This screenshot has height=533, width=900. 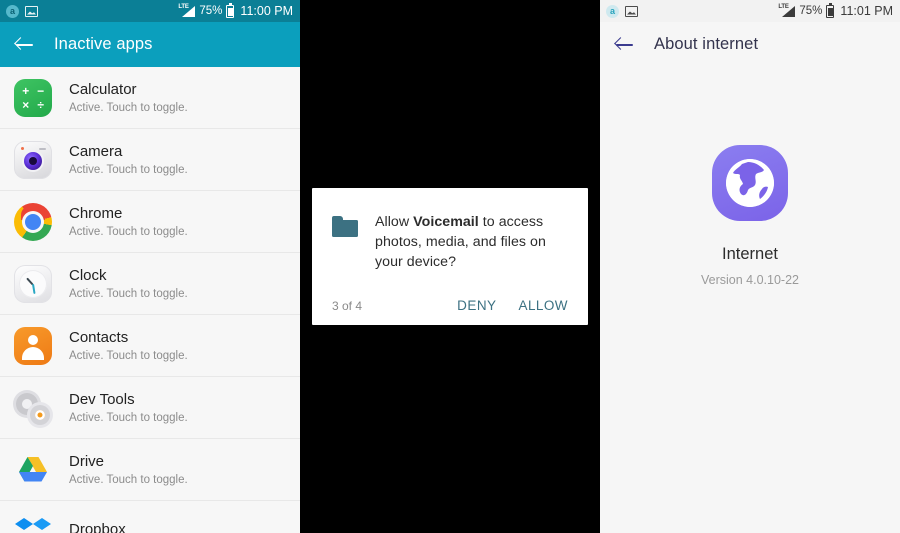 I want to click on page-title: Inactive apps, so click(x=103, y=44).